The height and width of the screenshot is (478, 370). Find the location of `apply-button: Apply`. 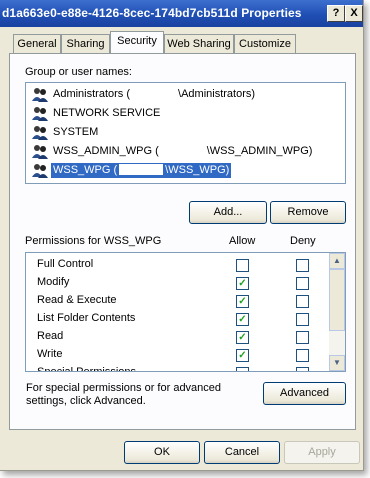

apply-button: Apply is located at coordinates (322, 452).